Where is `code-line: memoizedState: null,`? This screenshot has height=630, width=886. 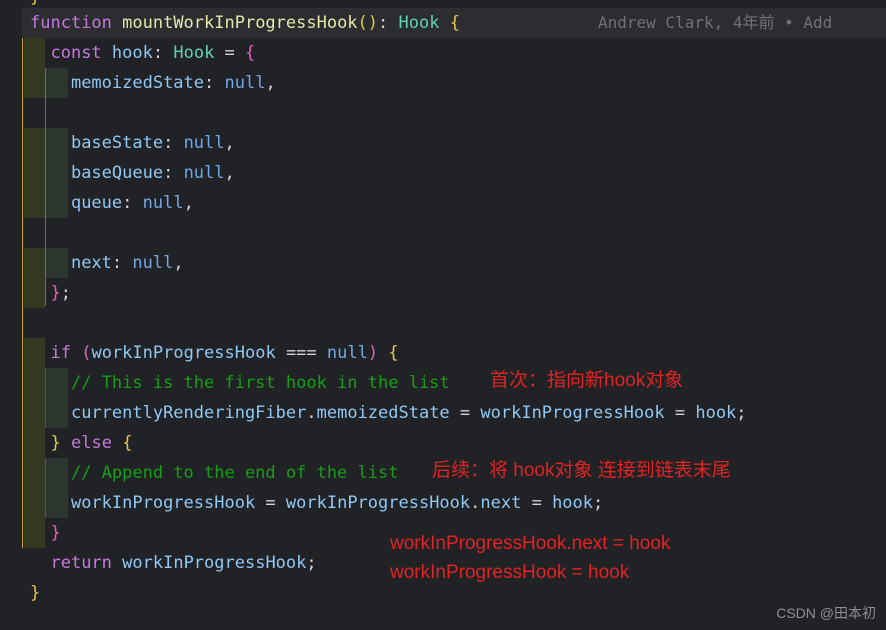 code-line: memoizedState: null, is located at coordinates (153, 83).